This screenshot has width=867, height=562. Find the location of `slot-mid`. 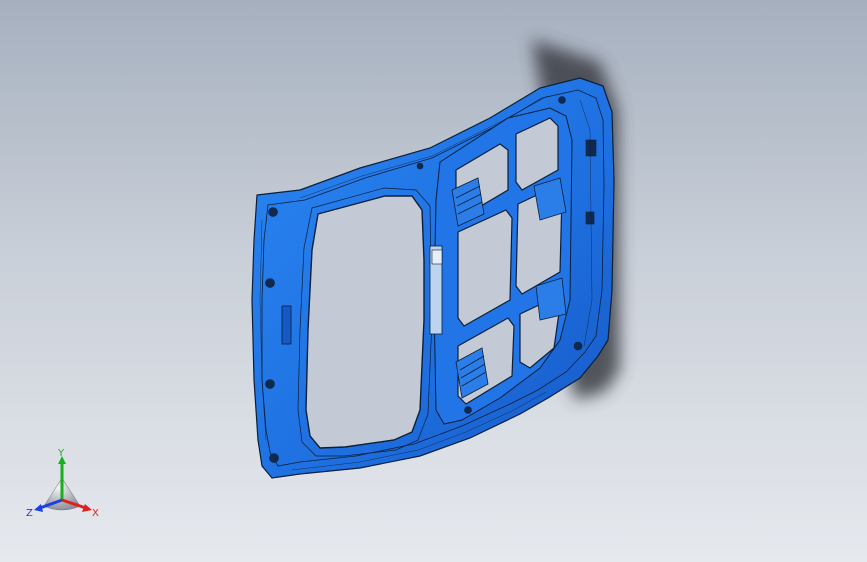

slot-mid is located at coordinates (590, 218).